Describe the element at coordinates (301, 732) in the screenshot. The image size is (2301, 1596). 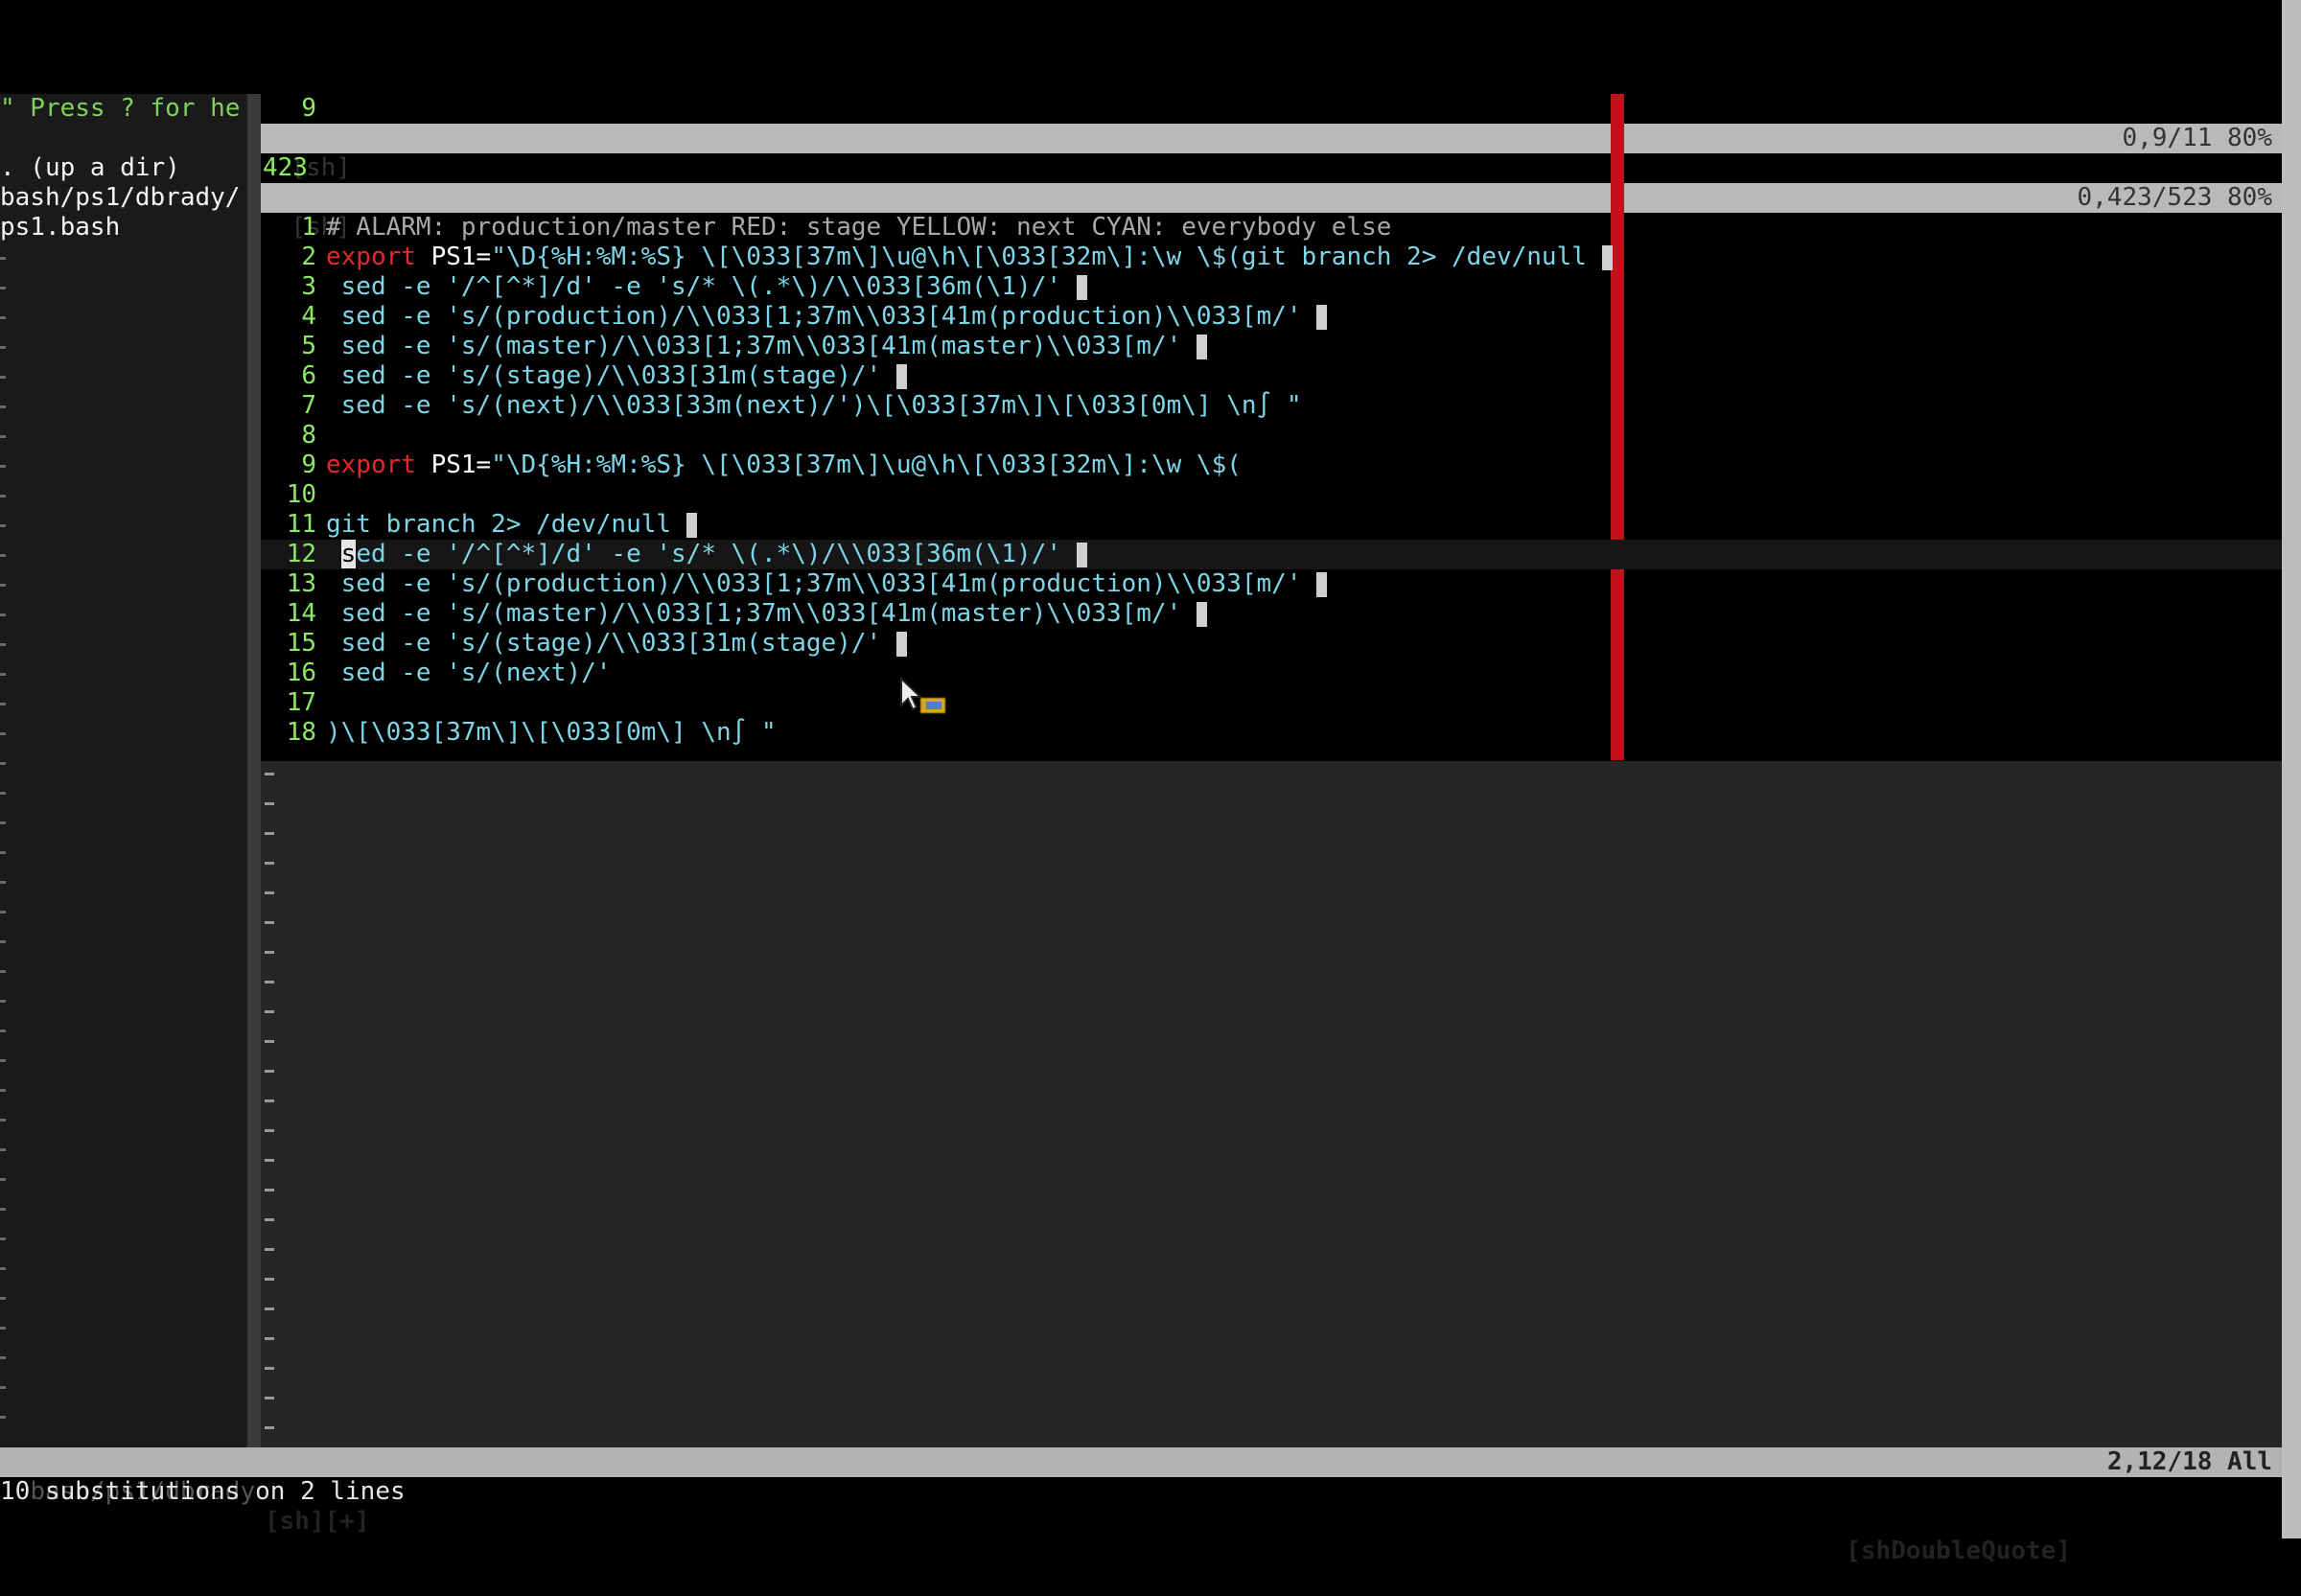
I see `line-number: 18` at that location.